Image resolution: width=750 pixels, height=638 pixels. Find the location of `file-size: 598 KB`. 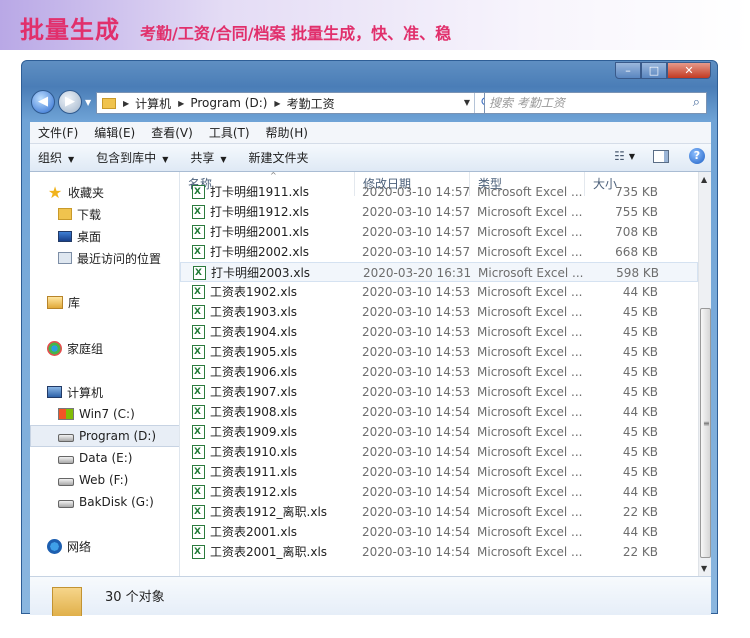

file-size: 598 KB is located at coordinates (637, 273).